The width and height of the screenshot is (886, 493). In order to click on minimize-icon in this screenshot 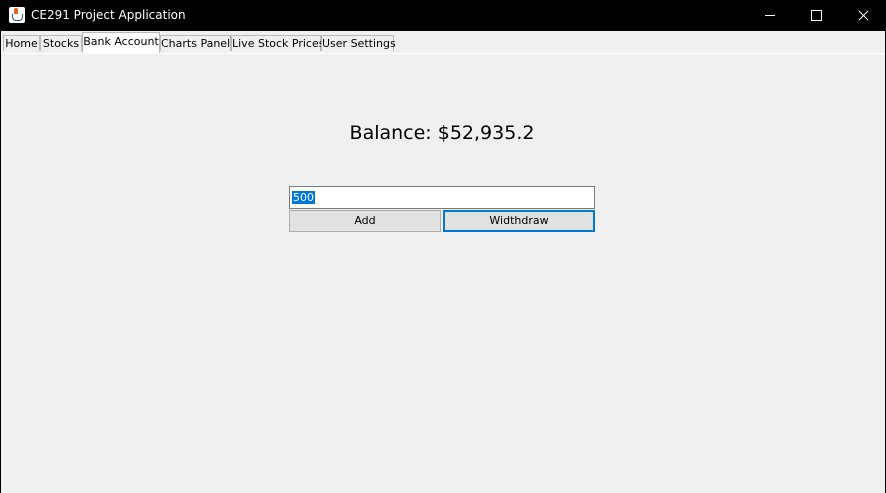, I will do `click(770, 15)`.